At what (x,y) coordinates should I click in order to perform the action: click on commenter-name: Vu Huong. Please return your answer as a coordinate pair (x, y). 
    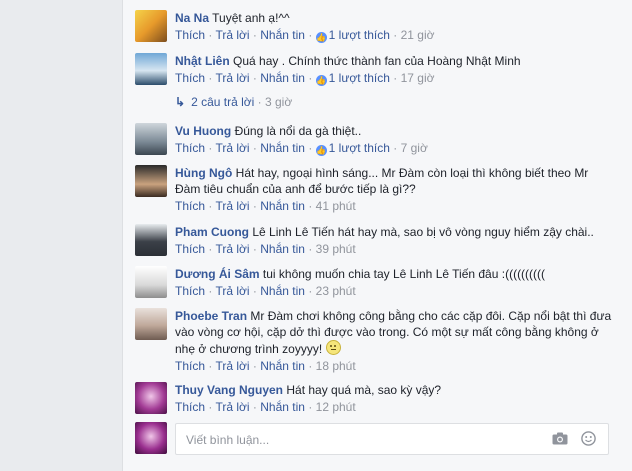
    Looking at the image, I should click on (203, 131).